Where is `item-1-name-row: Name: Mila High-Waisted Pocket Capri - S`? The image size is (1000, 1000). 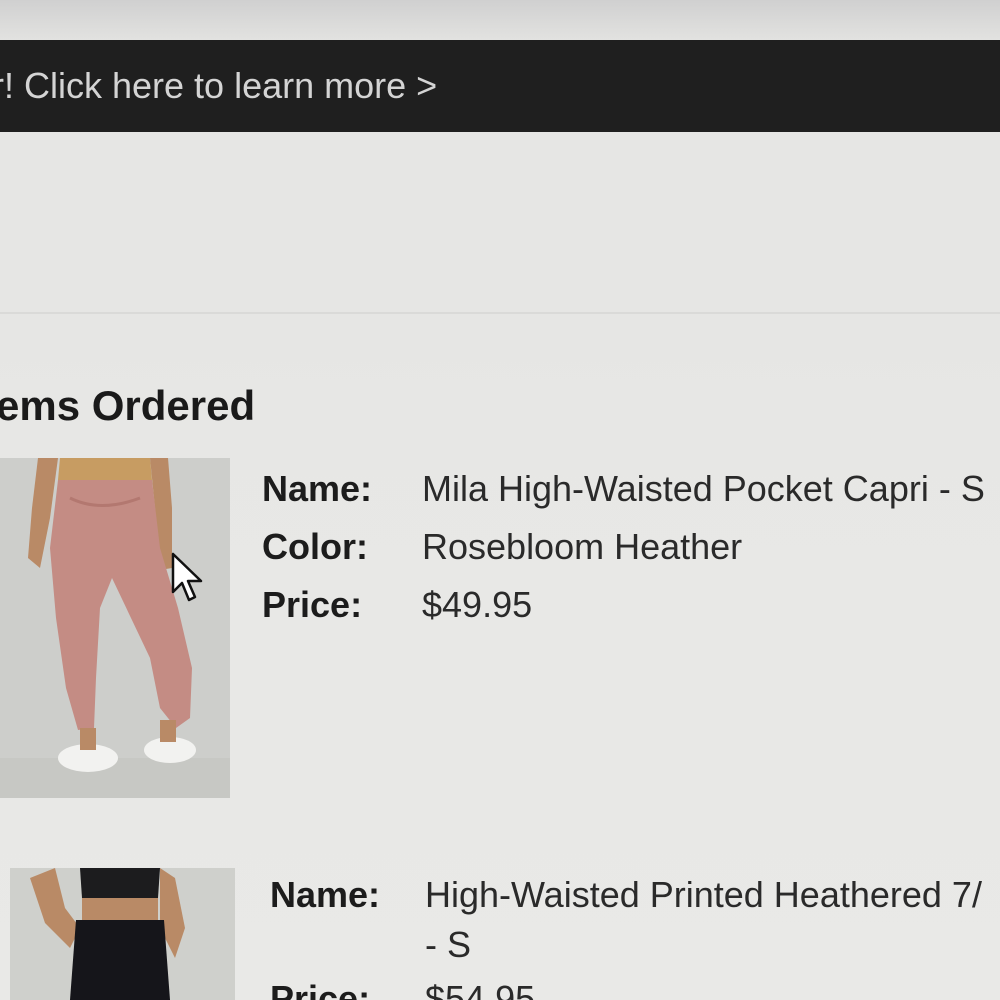
item-1-name-row: Name: Mila High-Waisted Pocket Capri - S is located at coordinates (623, 489).